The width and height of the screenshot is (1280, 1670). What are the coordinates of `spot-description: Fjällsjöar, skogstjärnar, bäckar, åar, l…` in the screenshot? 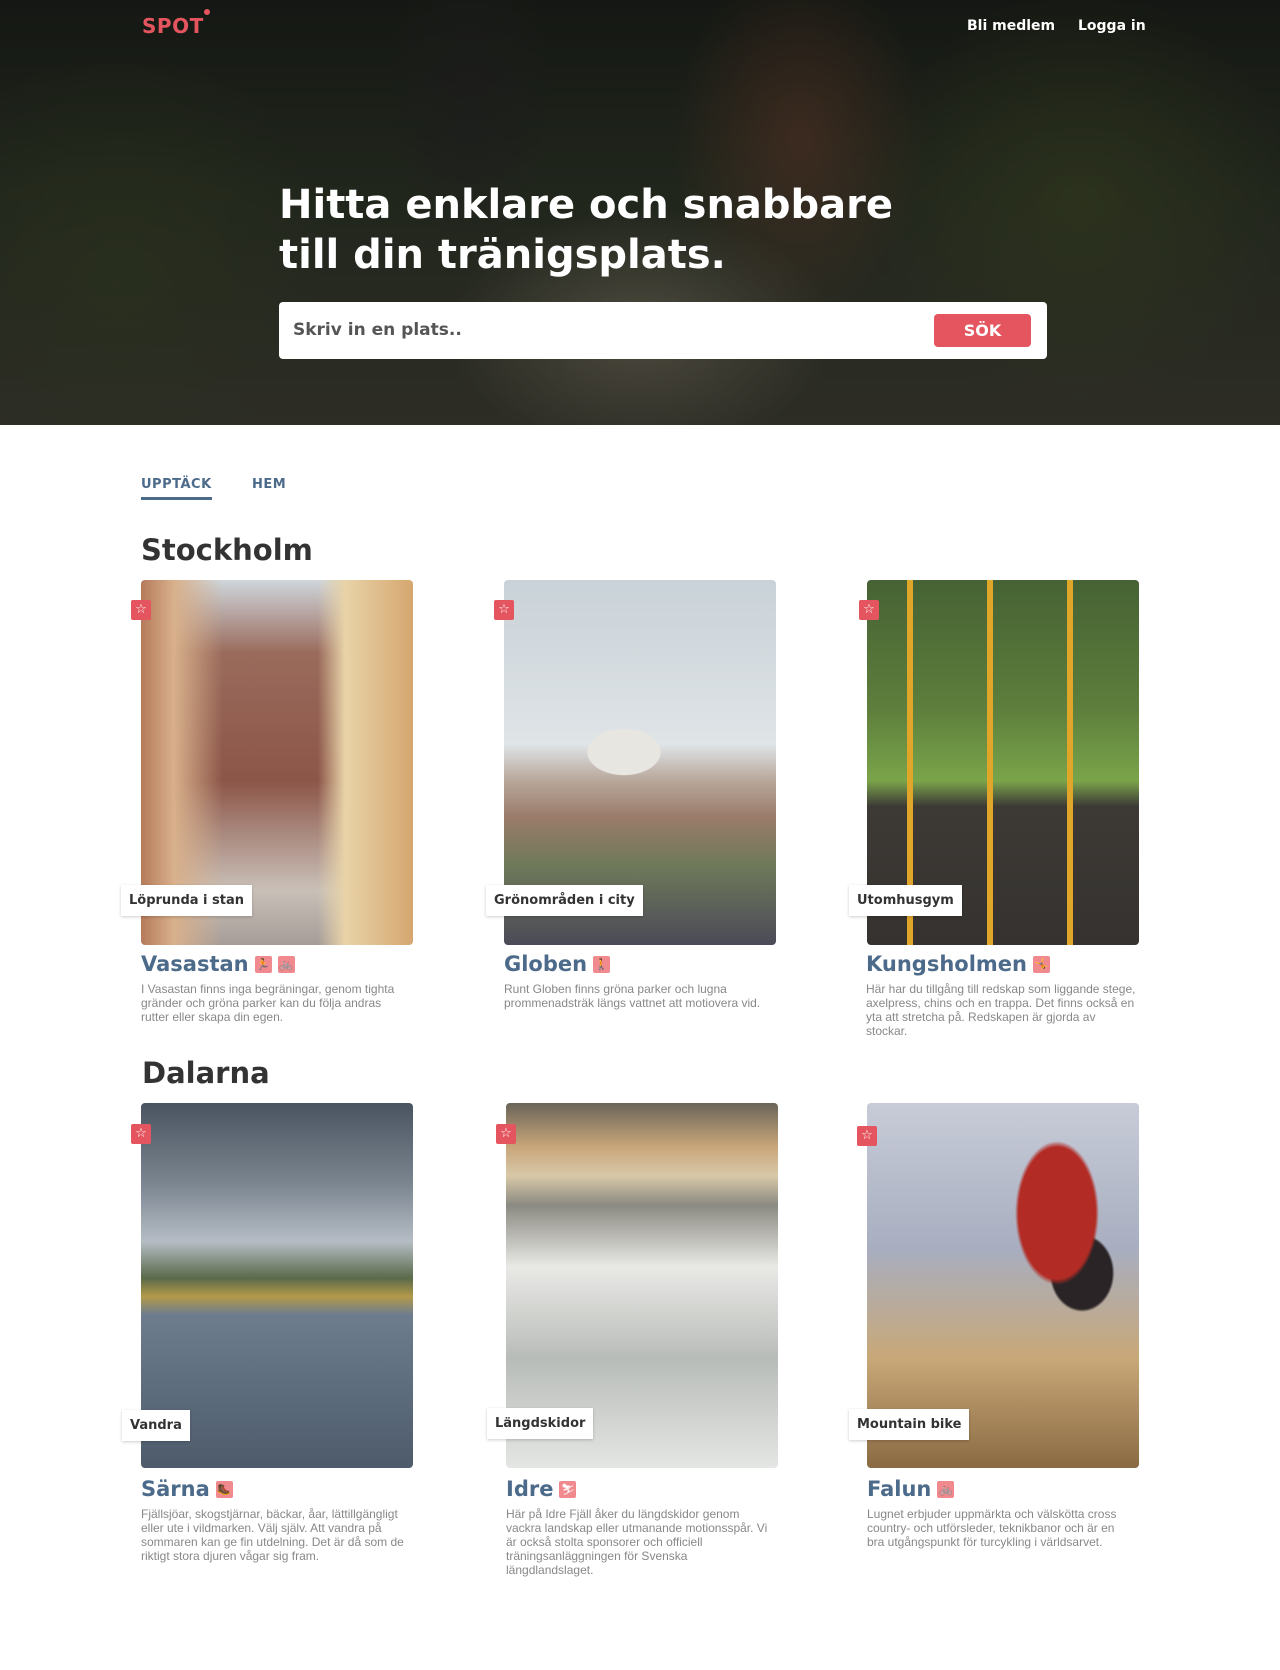 It's located at (272, 1535).